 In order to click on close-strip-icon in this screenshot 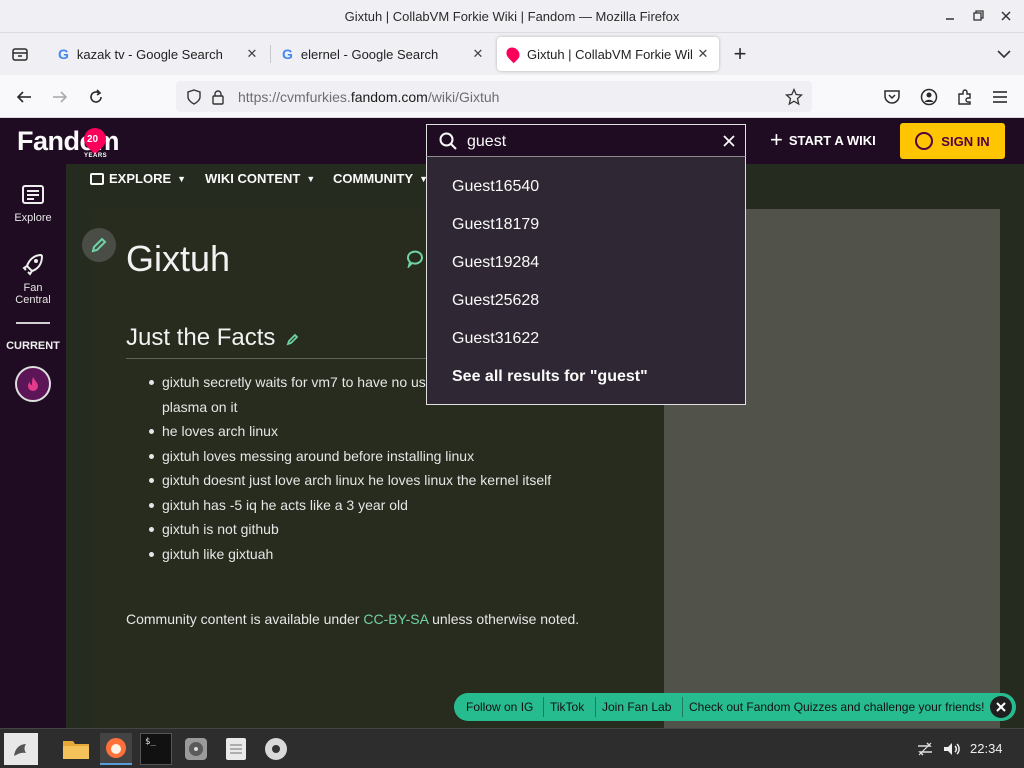, I will do `click(1001, 707)`.